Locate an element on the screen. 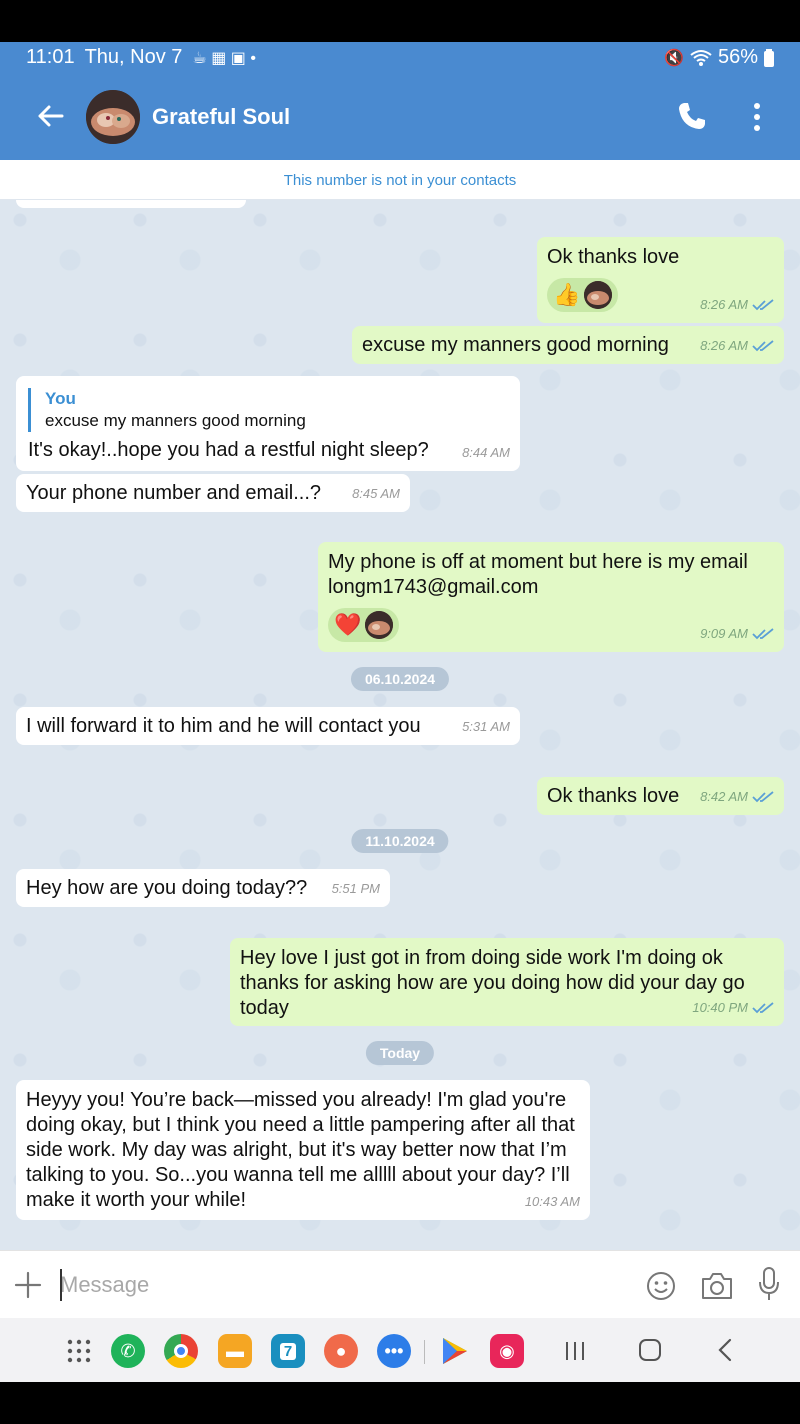  home-button is located at coordinates (650, 1350).